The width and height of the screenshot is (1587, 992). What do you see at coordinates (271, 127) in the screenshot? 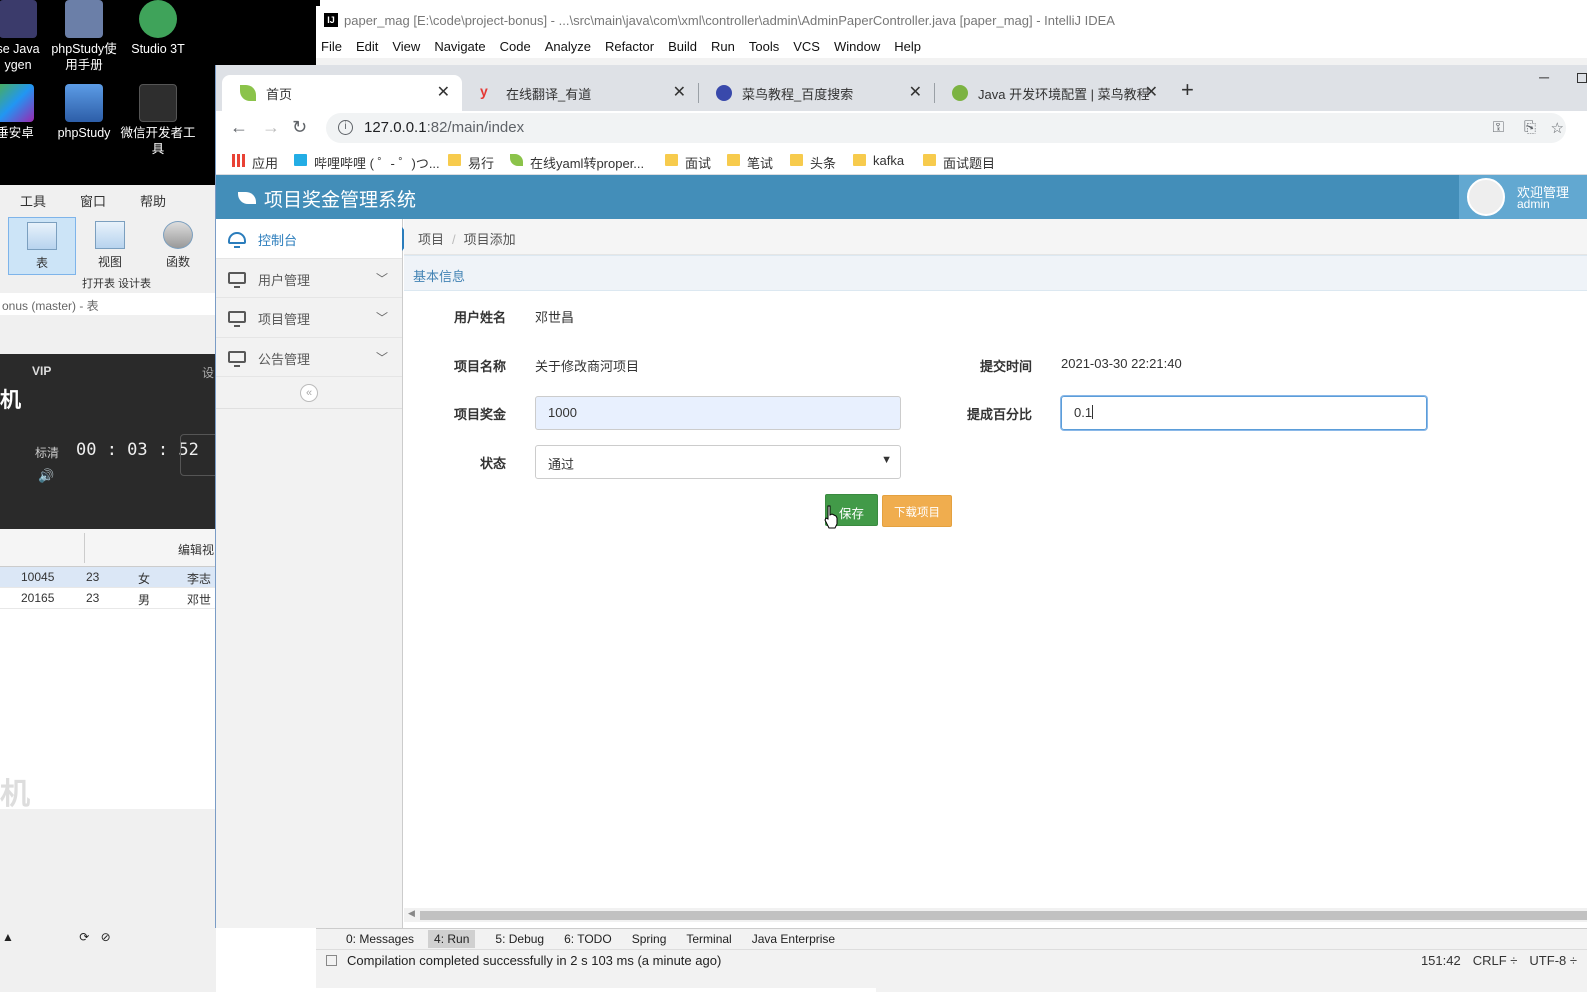
I see `forward-button: →` at bounding box center [271, 127].